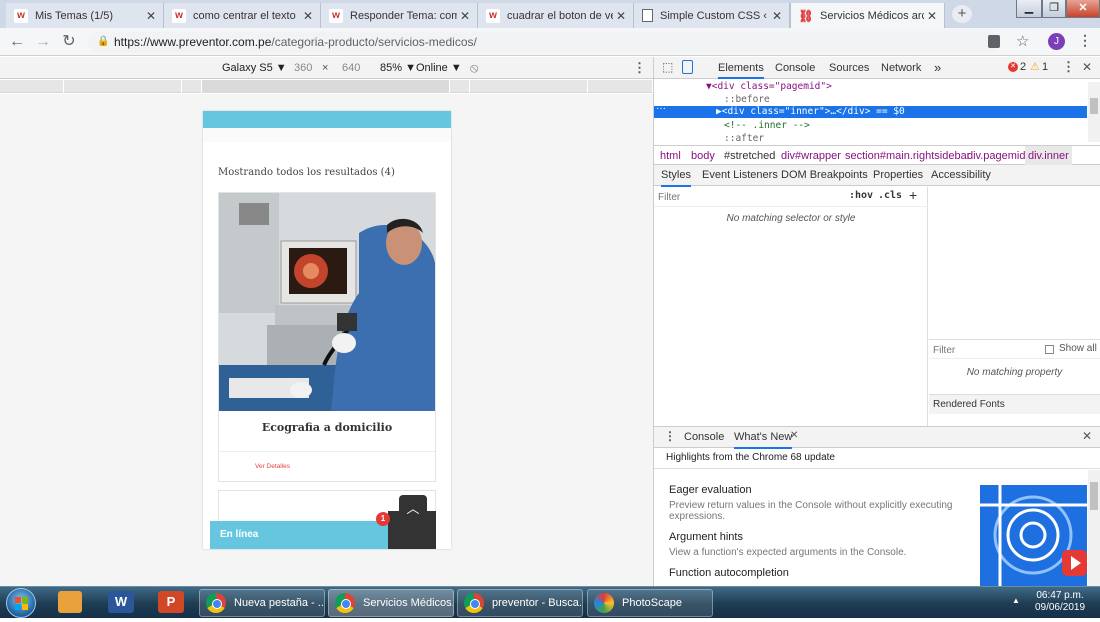  What do you see at coordinates (706, 537) in the screenshot?
I see `feature-title: Argument hints` at bounding box center [706, 537].